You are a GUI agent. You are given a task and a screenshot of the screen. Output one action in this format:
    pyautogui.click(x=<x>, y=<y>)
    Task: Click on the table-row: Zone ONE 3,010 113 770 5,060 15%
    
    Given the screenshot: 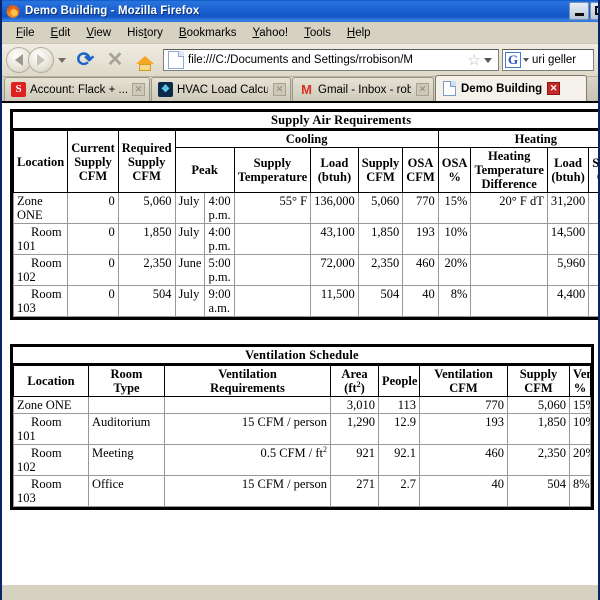 What is the action you would take?
    pyautogui.click(x=302, y=405)
    